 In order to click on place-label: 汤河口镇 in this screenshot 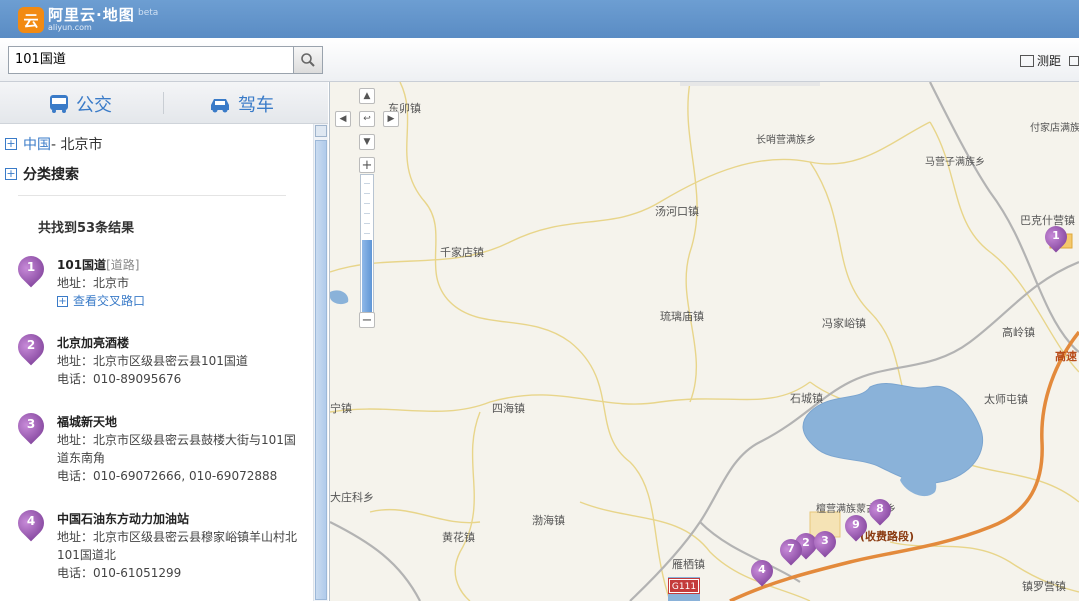, I will do `click(677, 211)`.